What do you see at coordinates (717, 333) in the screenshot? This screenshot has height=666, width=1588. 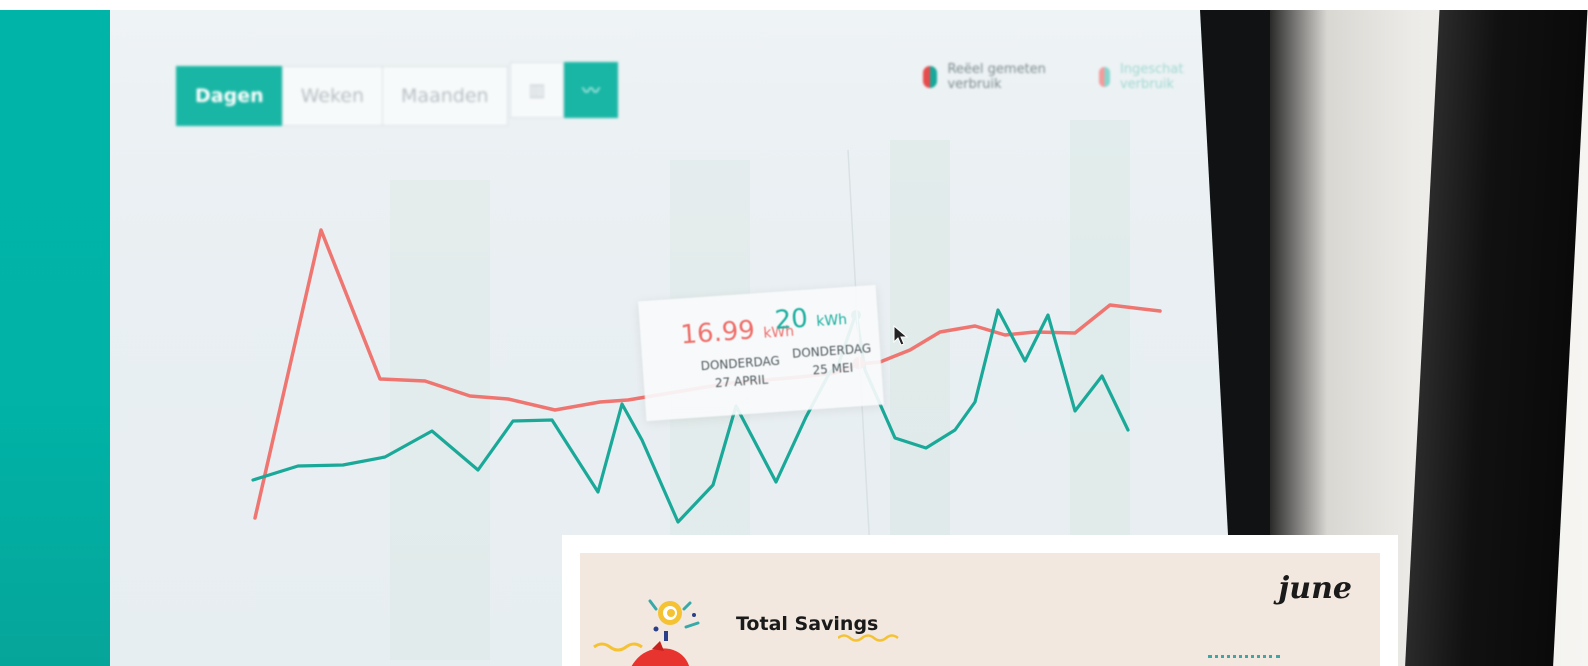 I see `tooltip-number: 16.99` at bounding box center [717, 333].